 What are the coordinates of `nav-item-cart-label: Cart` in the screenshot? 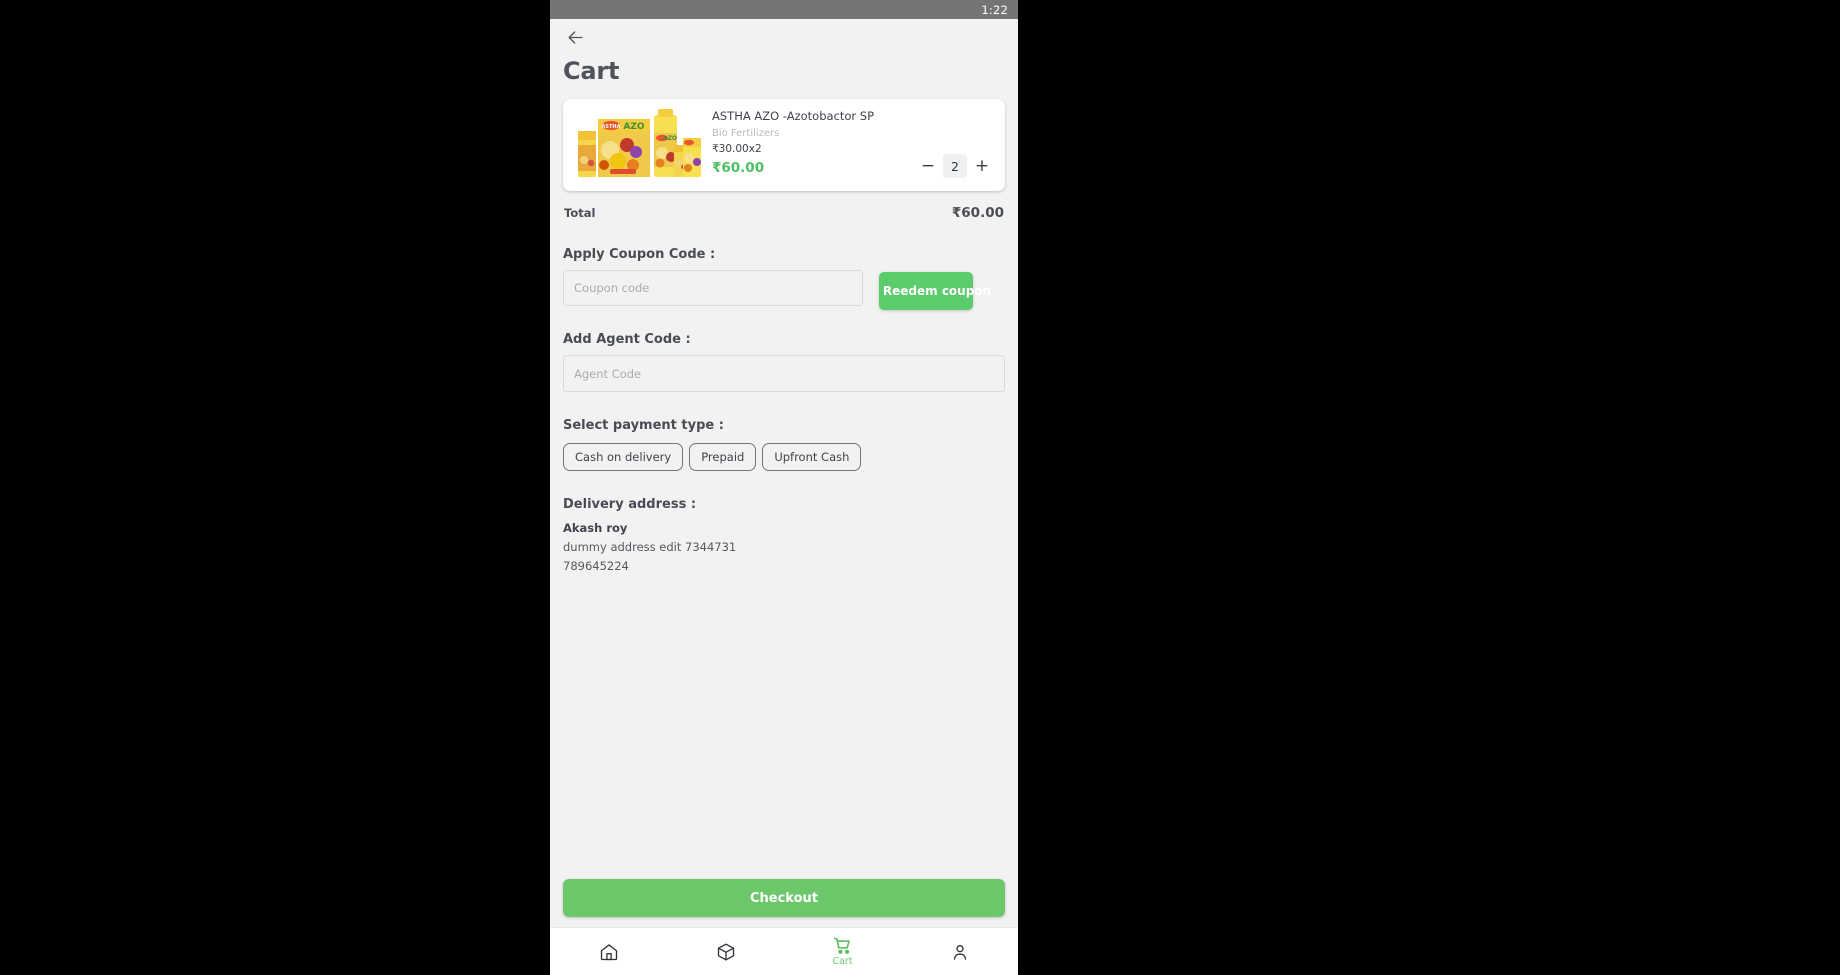 It's located at (842, 962).